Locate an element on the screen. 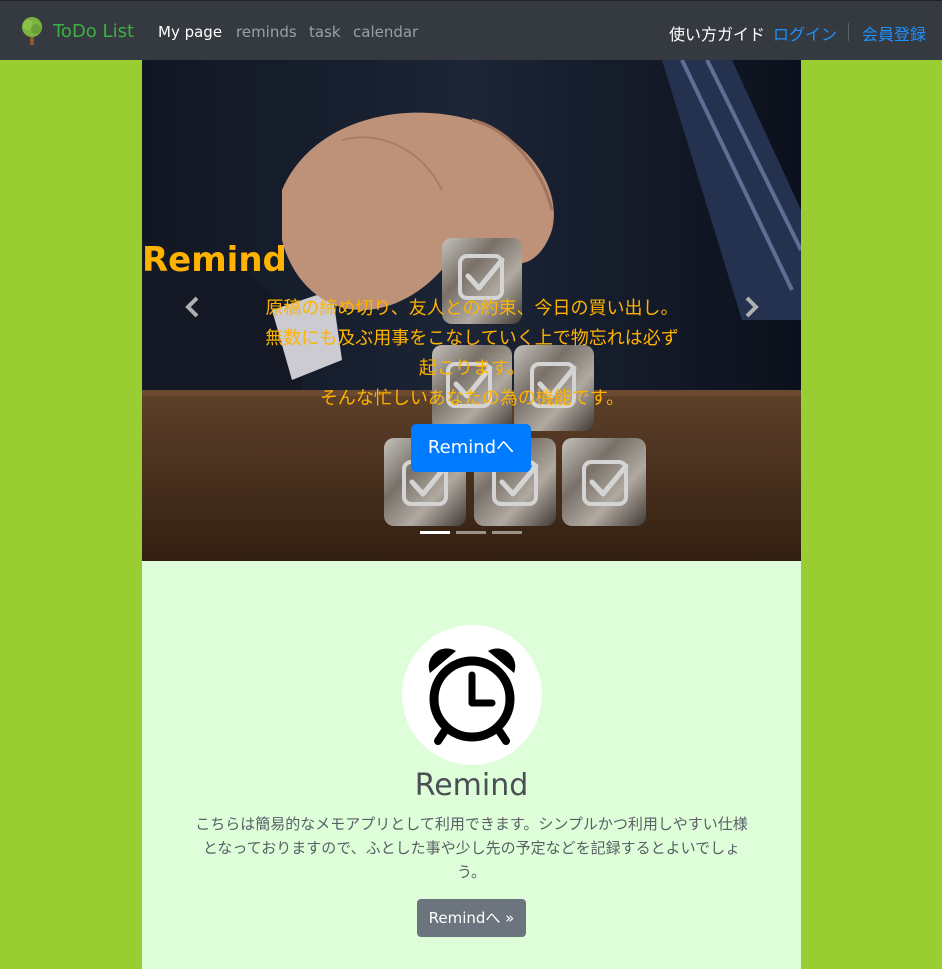 Image resolution: width=942 pixels, height=969 pixels. brand-link: ToDo List is located at coordinates (76, 31).